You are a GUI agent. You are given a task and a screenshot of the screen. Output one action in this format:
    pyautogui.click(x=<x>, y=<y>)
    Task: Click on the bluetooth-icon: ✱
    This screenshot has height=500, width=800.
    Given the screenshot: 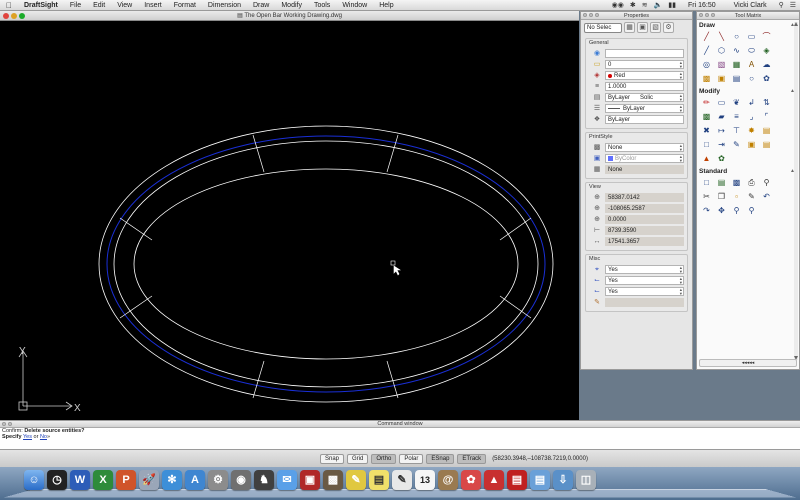 What is the action you would take?
    pyautogui.click(x=633, y=5)
    